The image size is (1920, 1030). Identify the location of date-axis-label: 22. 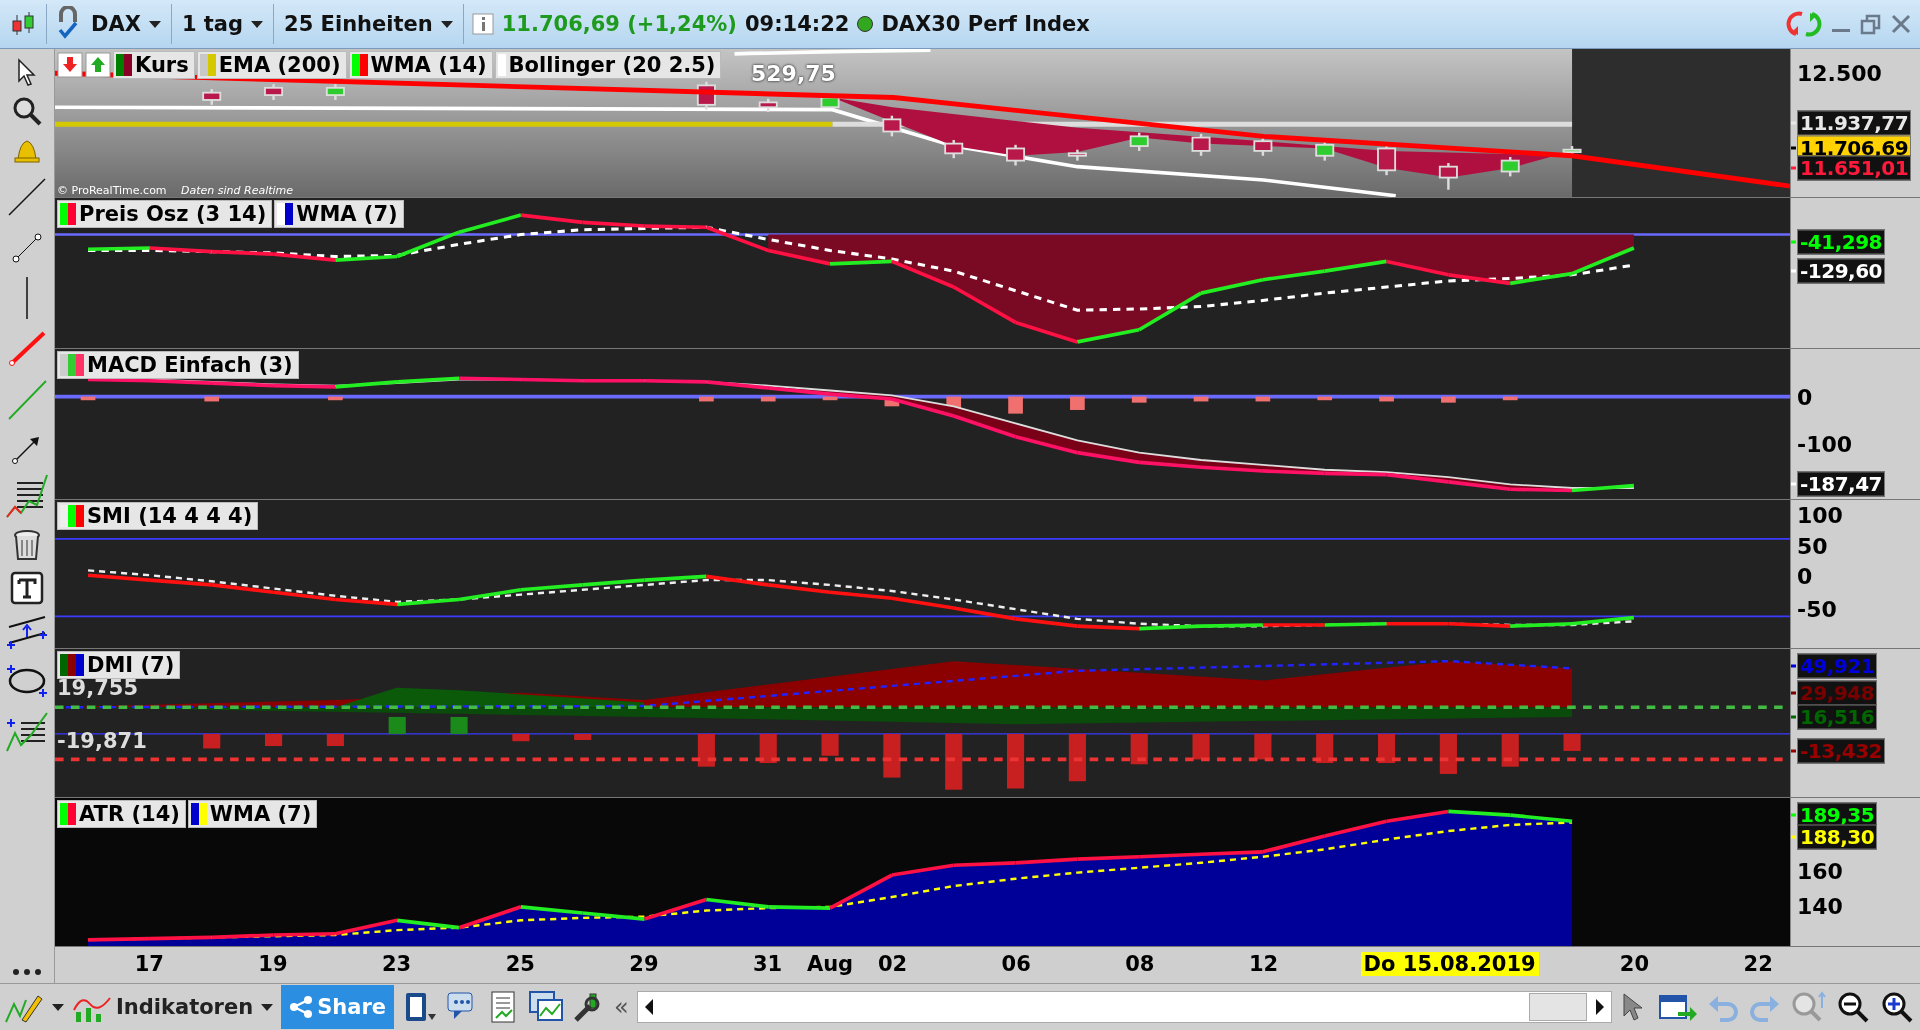
(1758, 964).